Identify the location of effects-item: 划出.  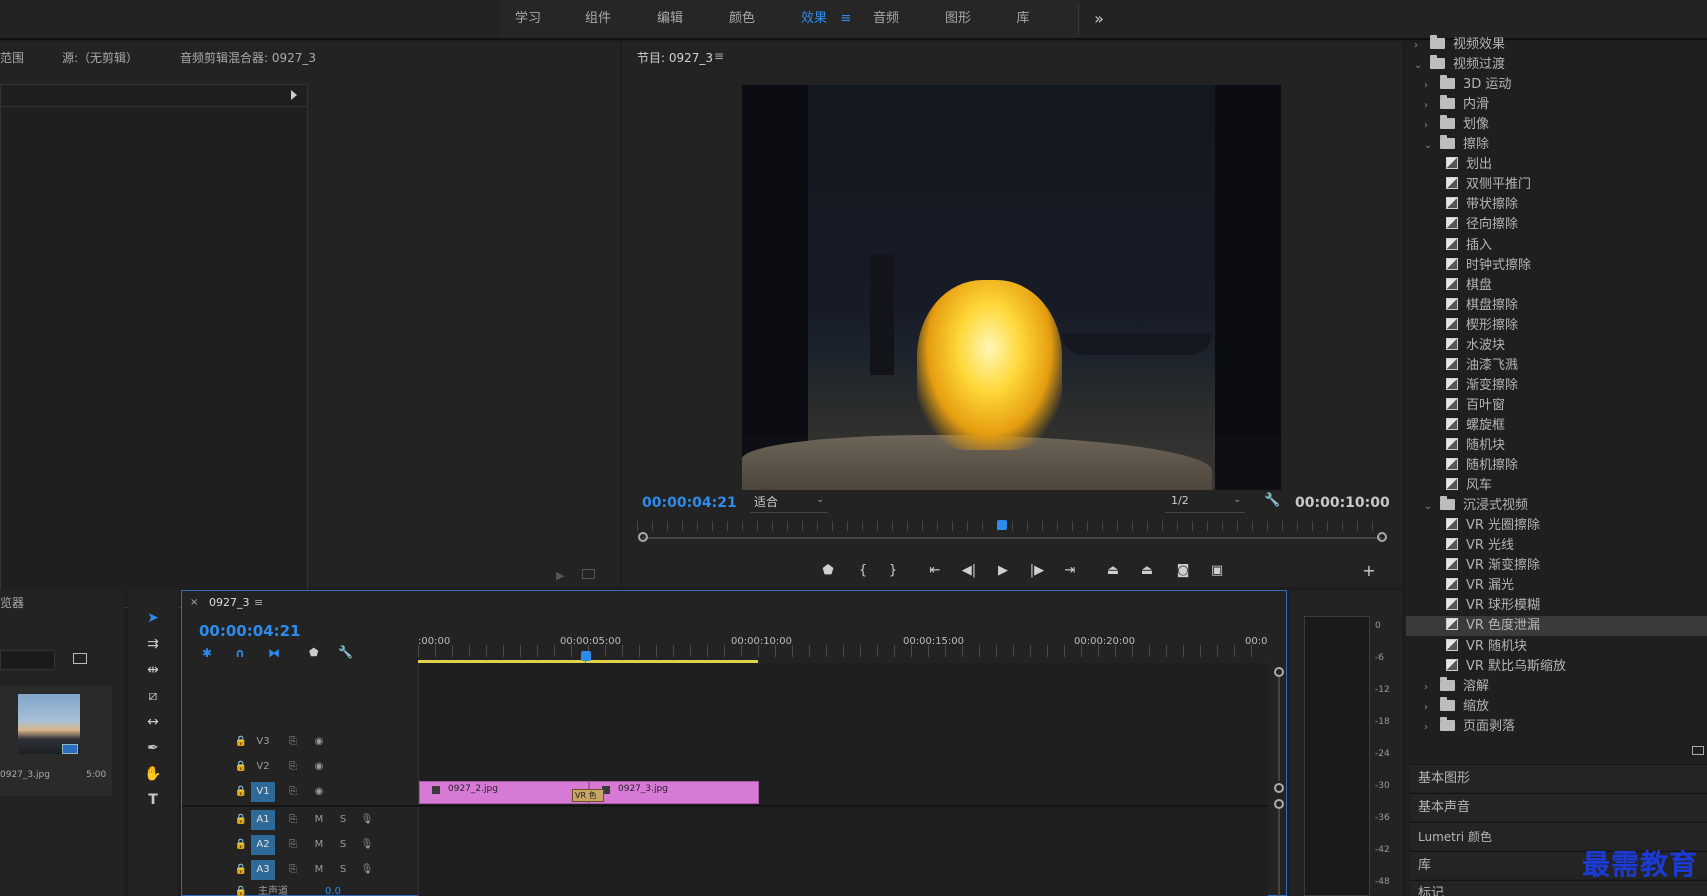
(1556, 165).